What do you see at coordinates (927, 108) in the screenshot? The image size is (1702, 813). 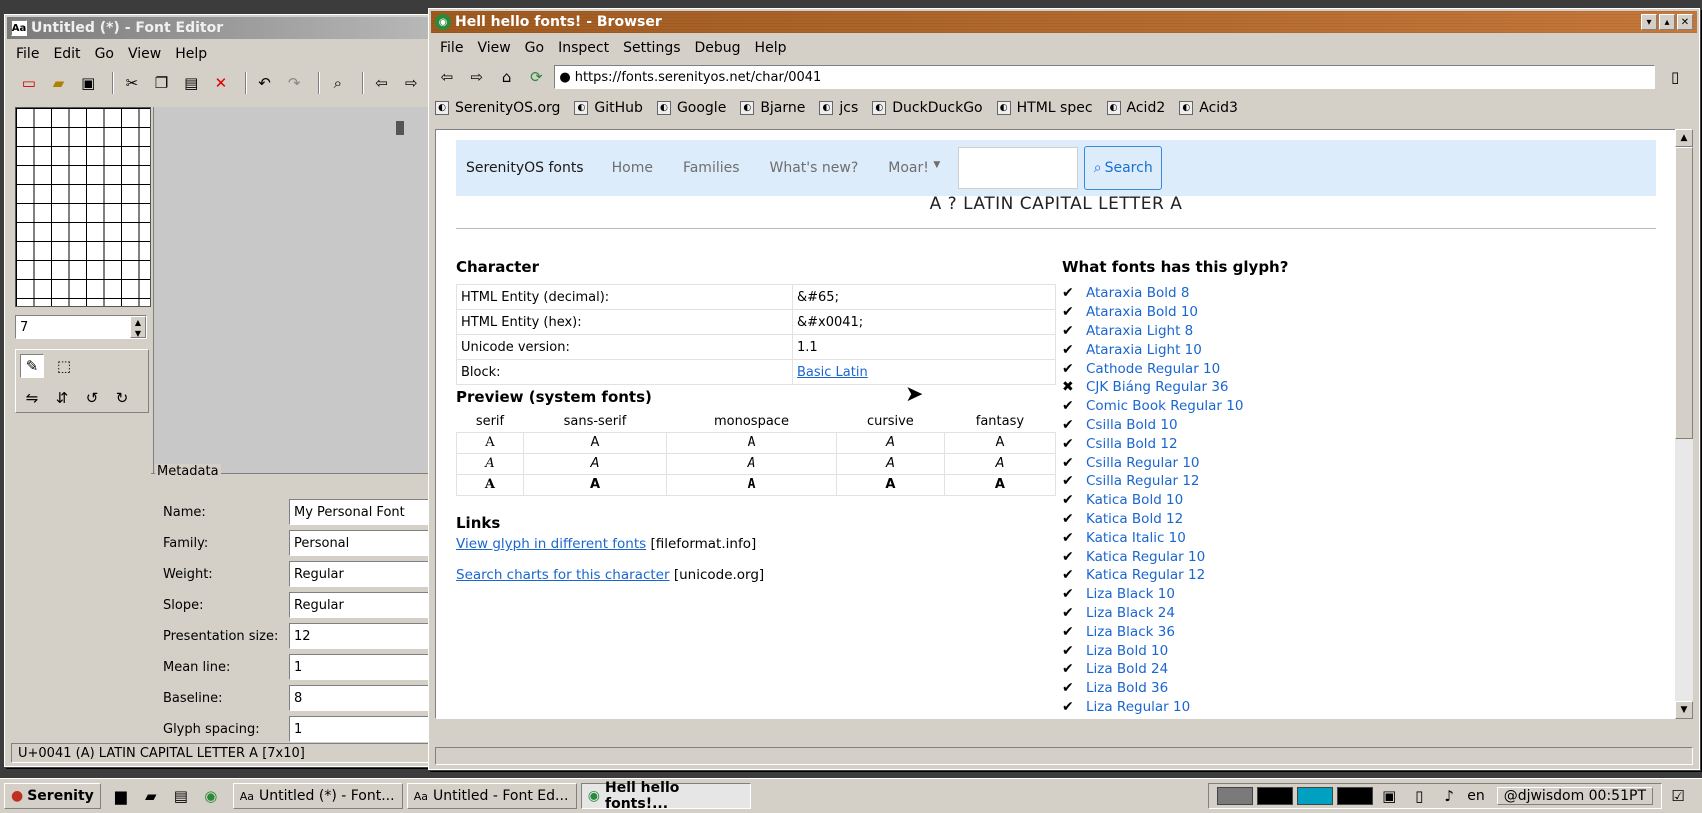 I see `bookmark-item: ◐ DuckDuckGo` at bounding box center [927, 108].